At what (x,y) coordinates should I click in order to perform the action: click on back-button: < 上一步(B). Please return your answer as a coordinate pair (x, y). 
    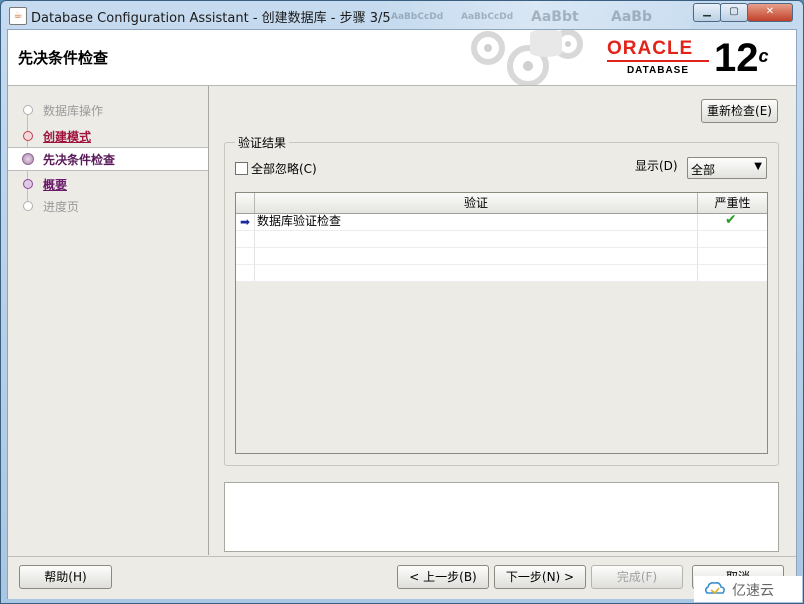
    Looking at the image, I should click on (443, 577).